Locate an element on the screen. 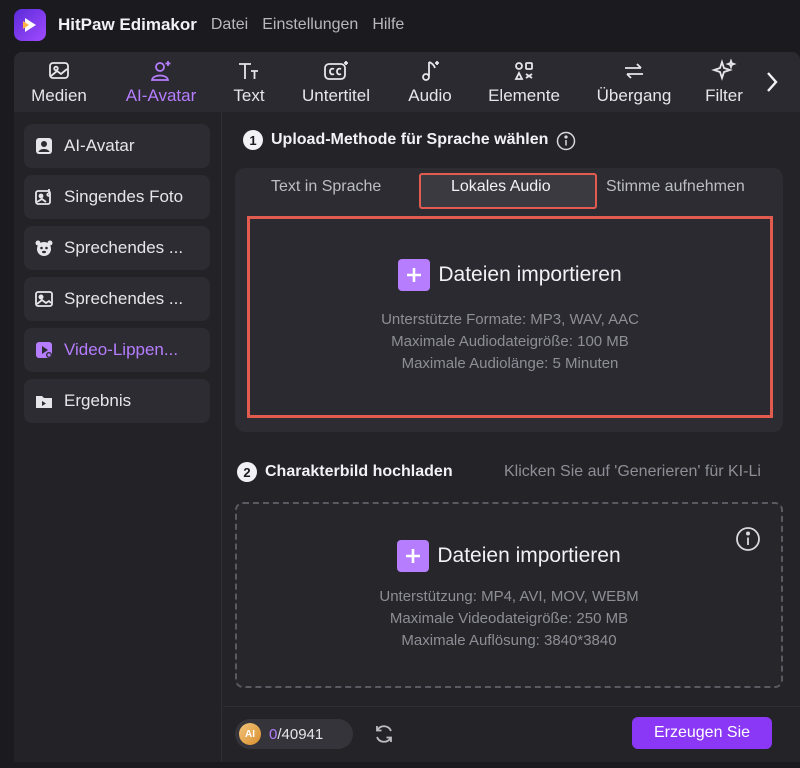 This screenshot has width=800, height=768. step2-number: 2 is located at coordinates (247, 472).